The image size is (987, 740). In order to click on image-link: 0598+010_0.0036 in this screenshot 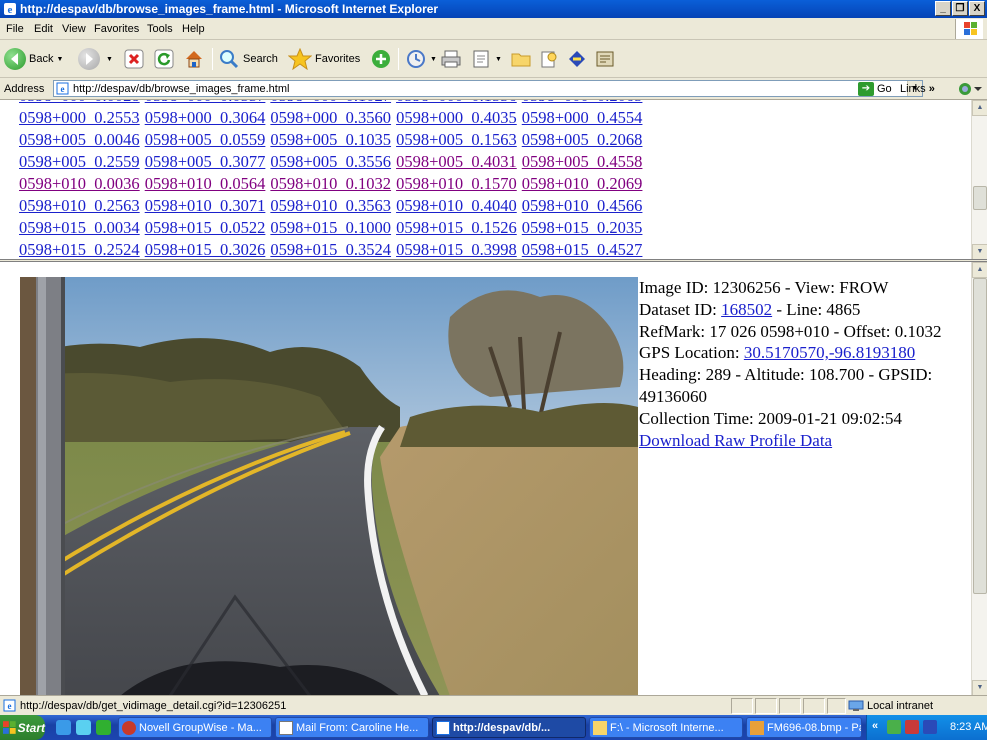, I will do `click(79, 183)`.